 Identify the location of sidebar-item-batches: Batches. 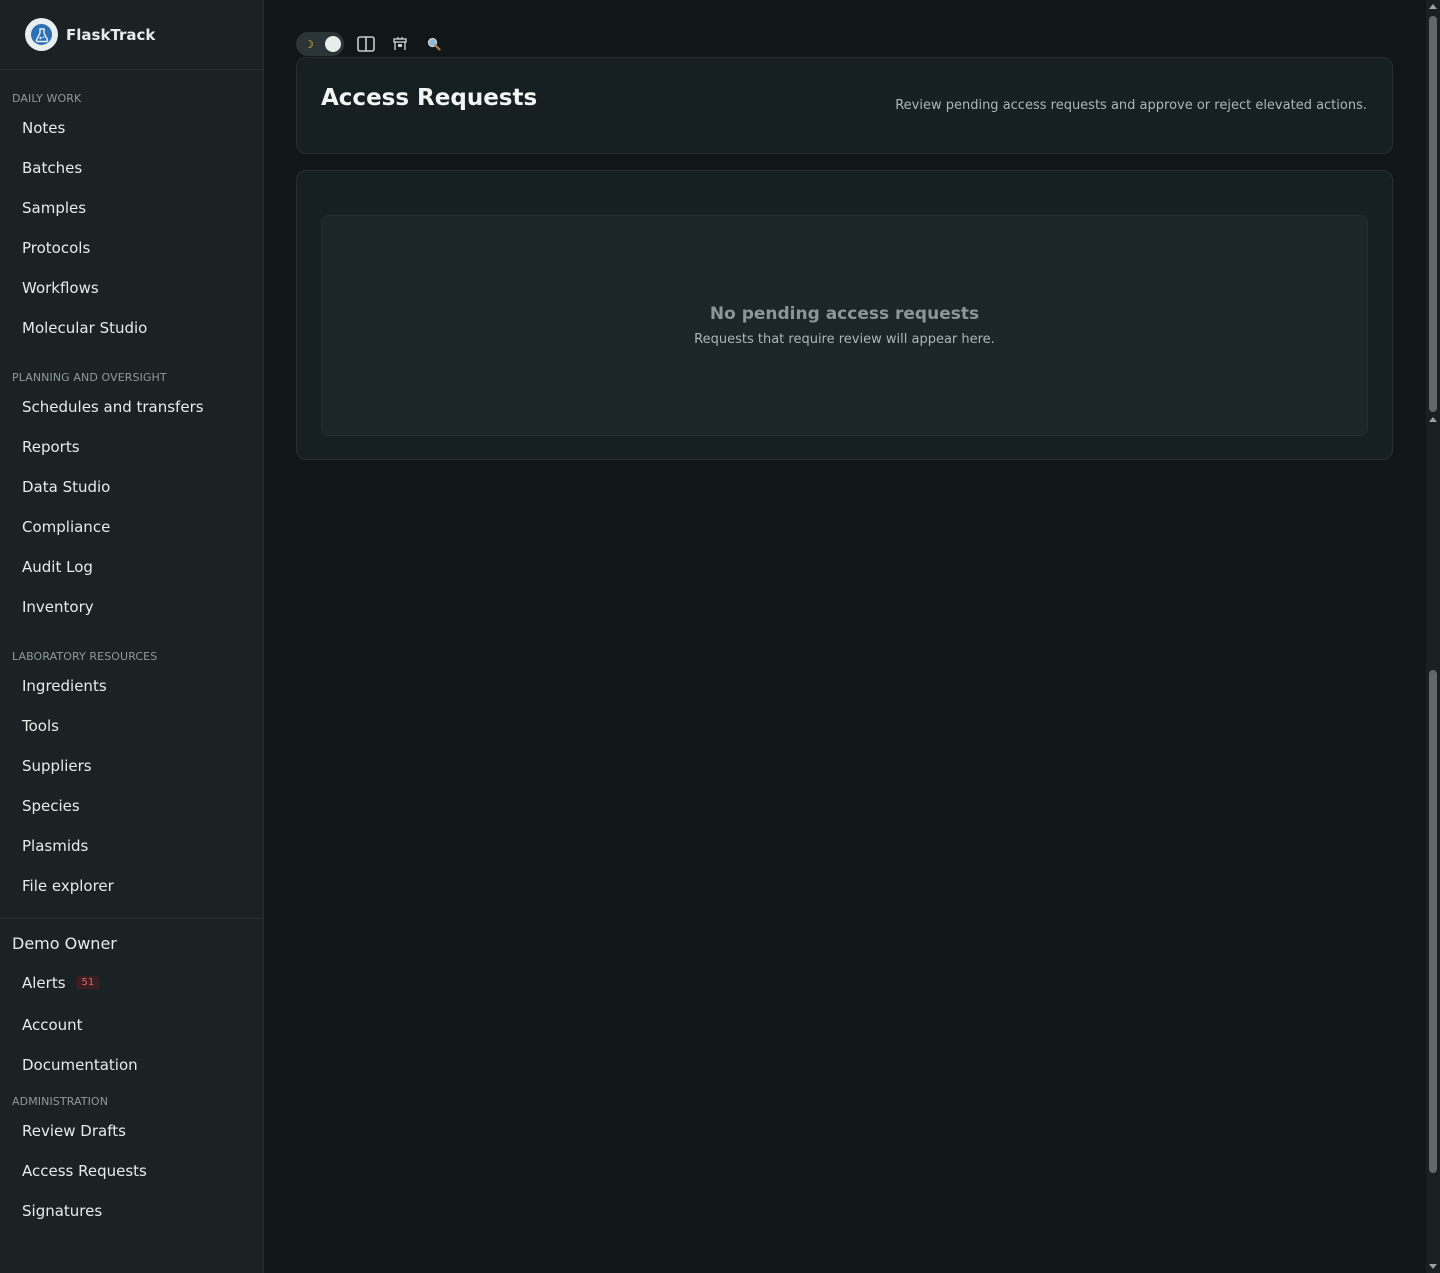
(131, 168).